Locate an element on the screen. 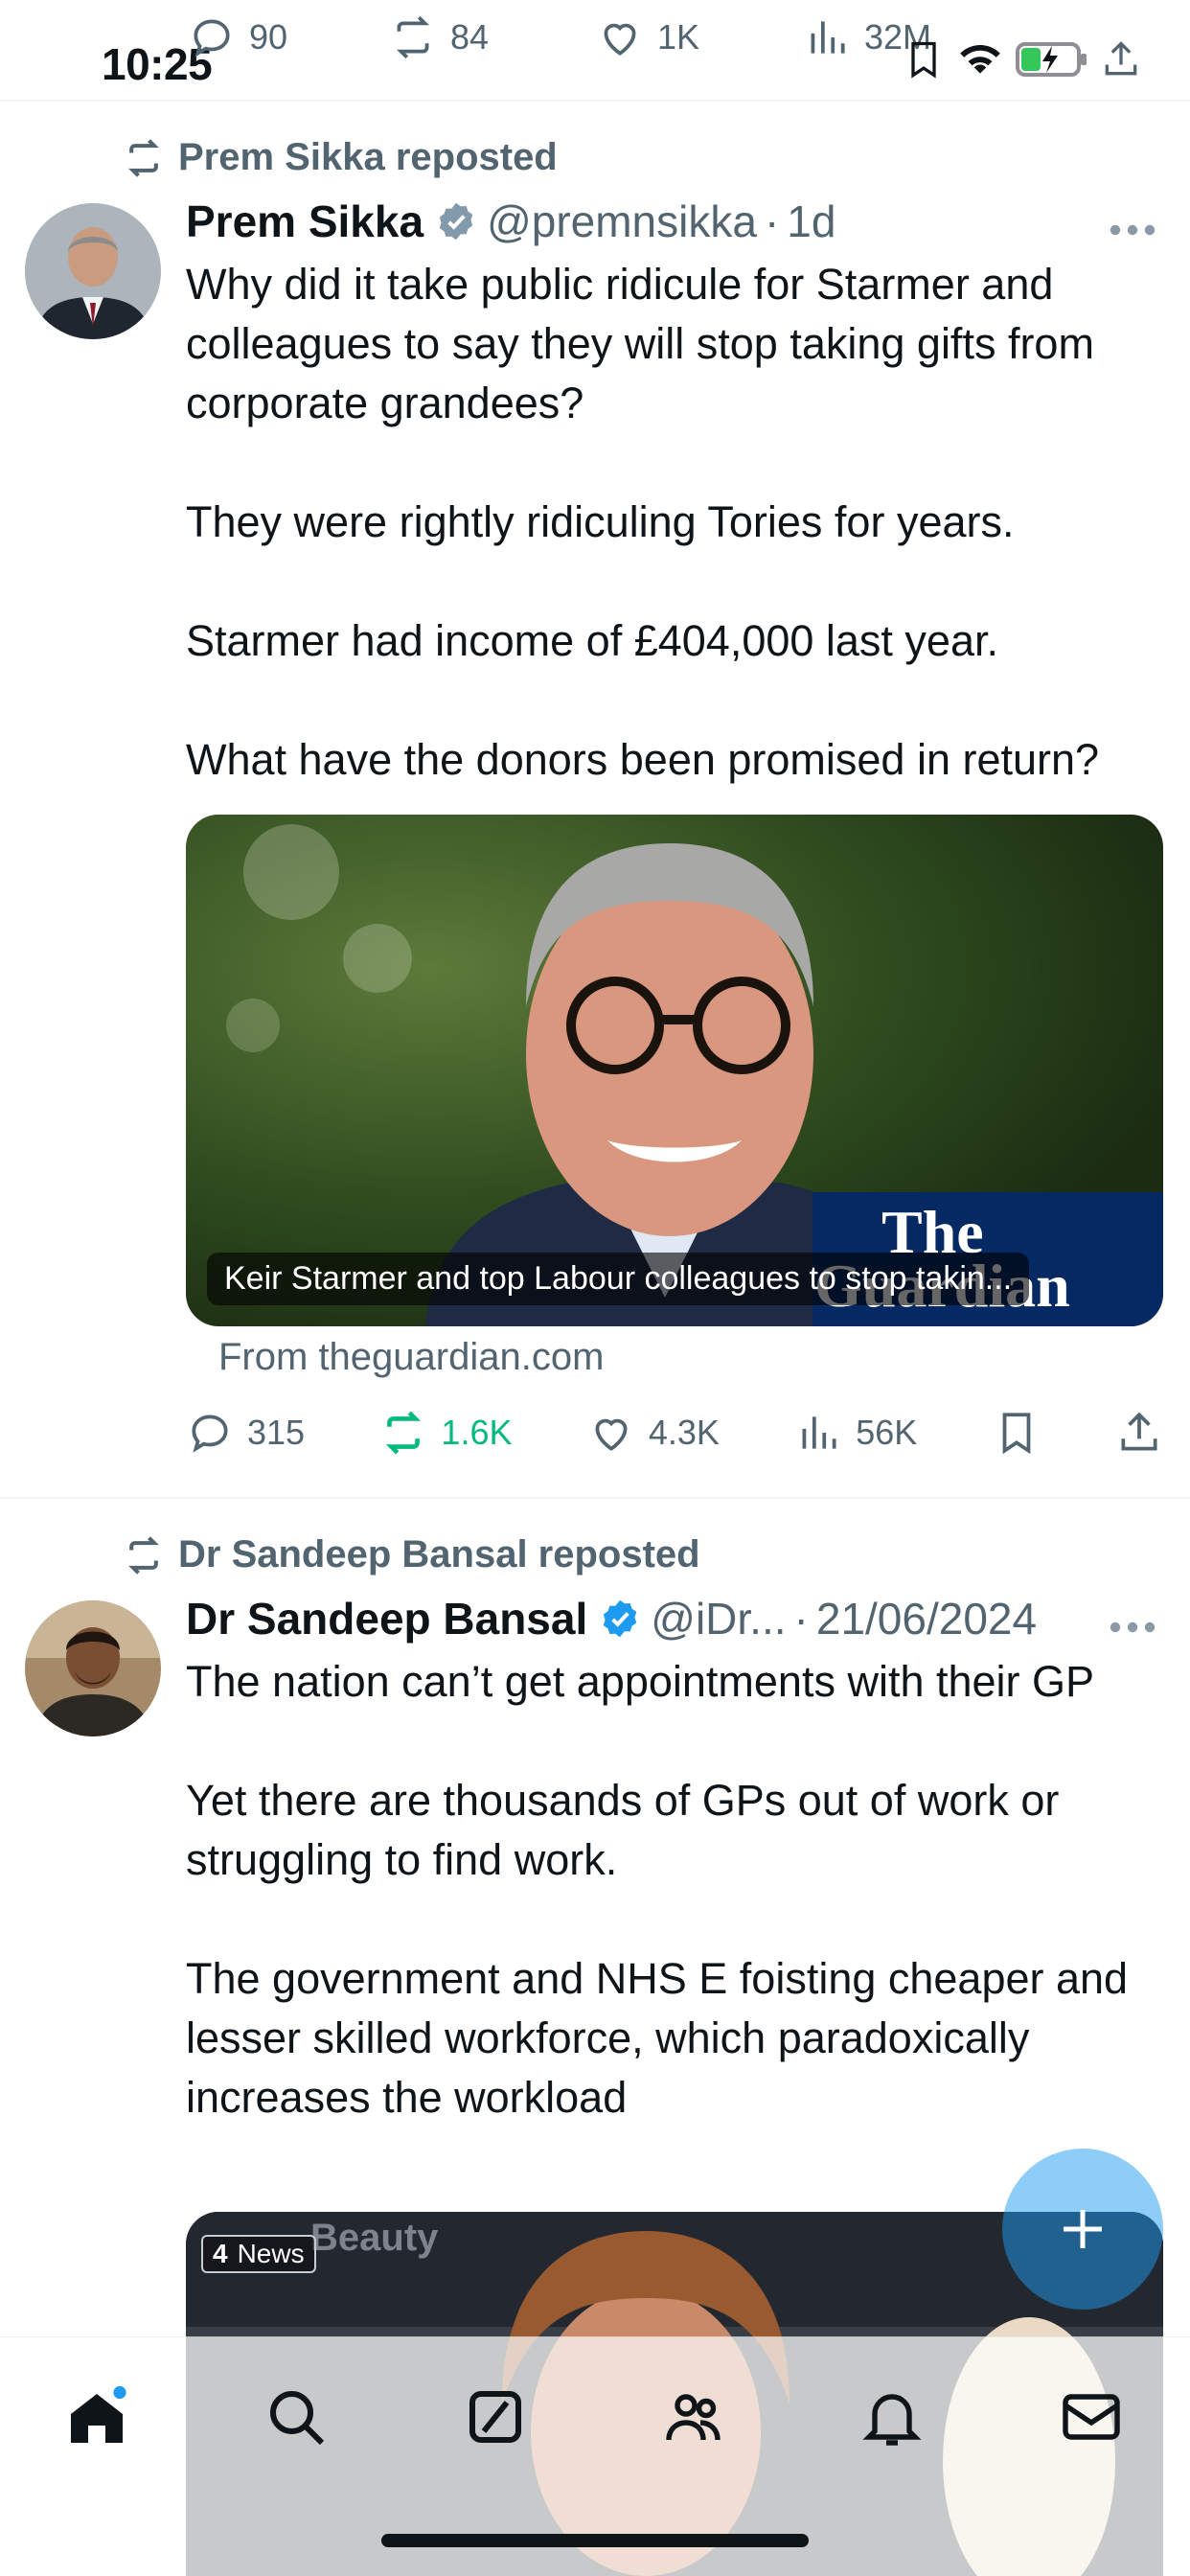 The height and width of the screenshot is (2576, 1190). plus-icon is located at coordinates (1083, 2229).